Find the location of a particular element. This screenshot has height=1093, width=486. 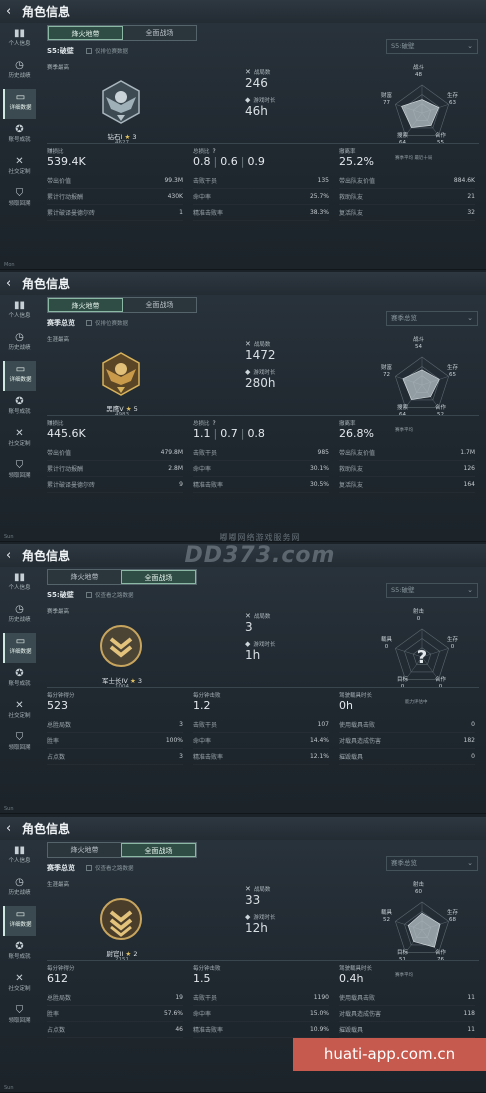

head-value-part: 0.6 is located at coordinates (229, 161).